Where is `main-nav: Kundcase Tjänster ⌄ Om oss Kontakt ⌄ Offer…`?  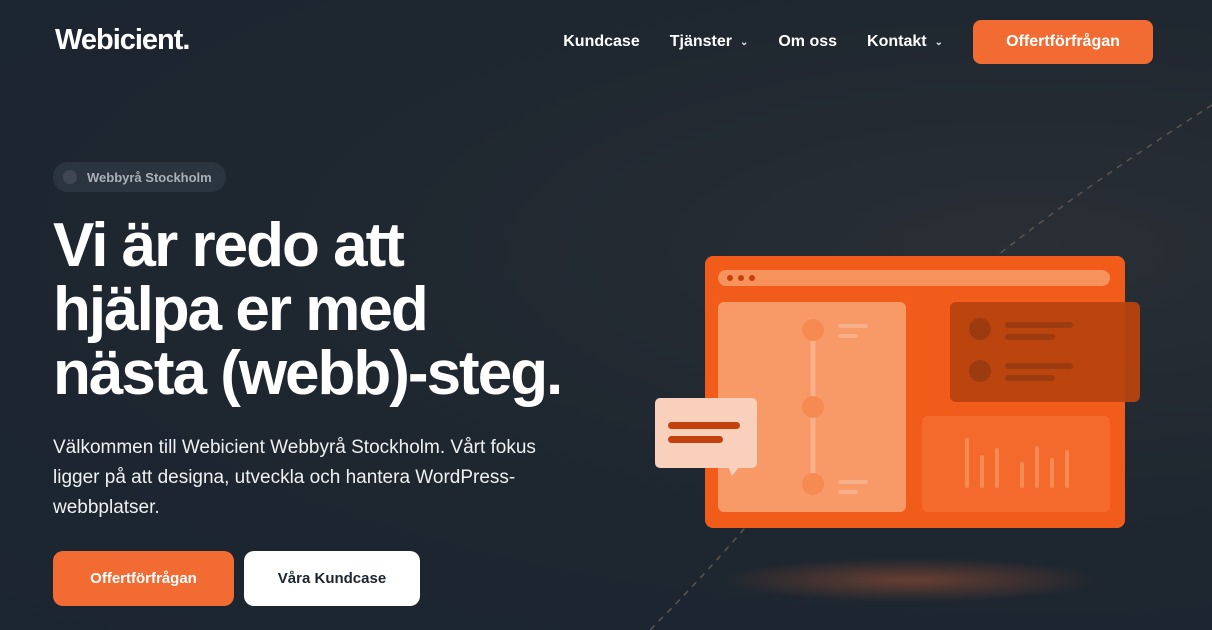
main-nav: Kundcase Tjänster ⌄ Om oss Kontakt ⌄ Offer… is located at coordinates (858, 42).